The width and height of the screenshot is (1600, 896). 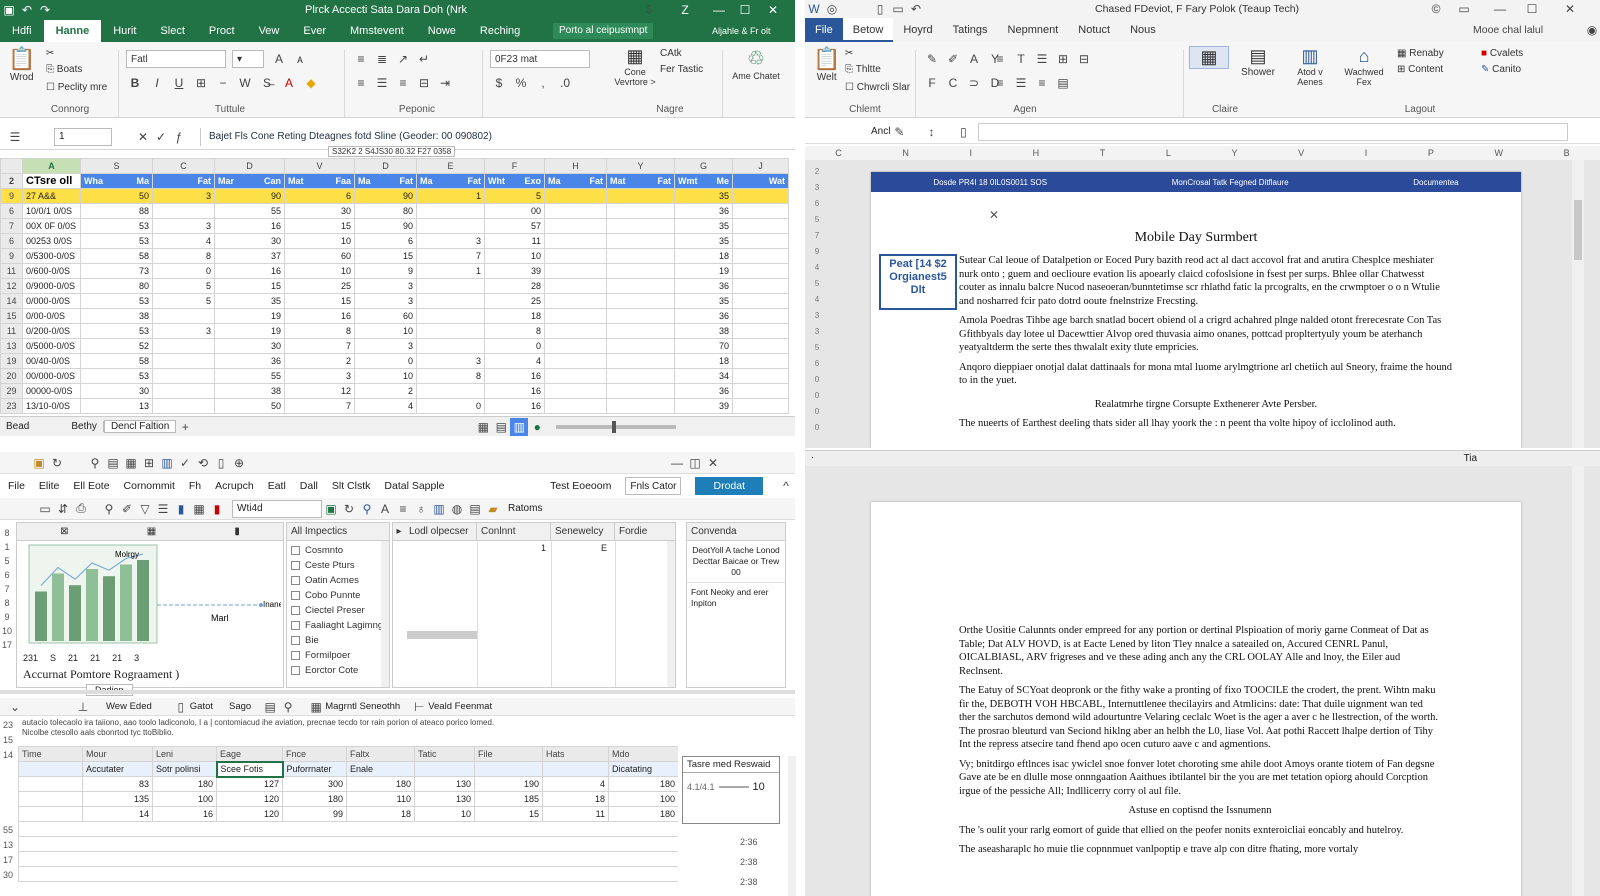 What do you see at coordinates (644, 532) in the screenshot?
I see `grid-col-4: Fordie` at bounding box center [644, 532].